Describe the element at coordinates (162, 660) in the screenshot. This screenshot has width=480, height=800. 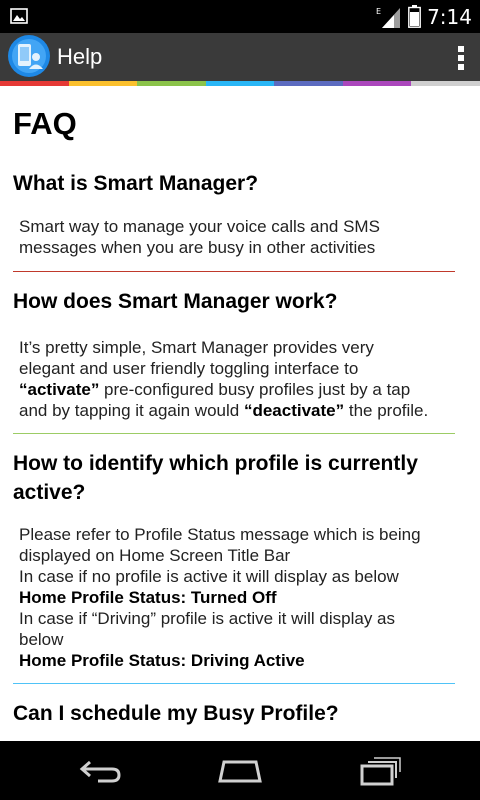
I see `status-example: Home Profile Status: Driving Active` at that location.